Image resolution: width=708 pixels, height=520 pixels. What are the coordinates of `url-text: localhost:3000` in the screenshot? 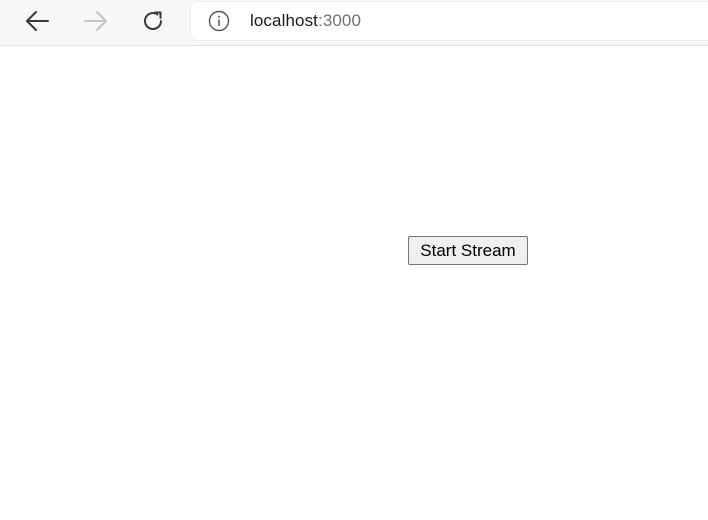 It's located at (305, 21).